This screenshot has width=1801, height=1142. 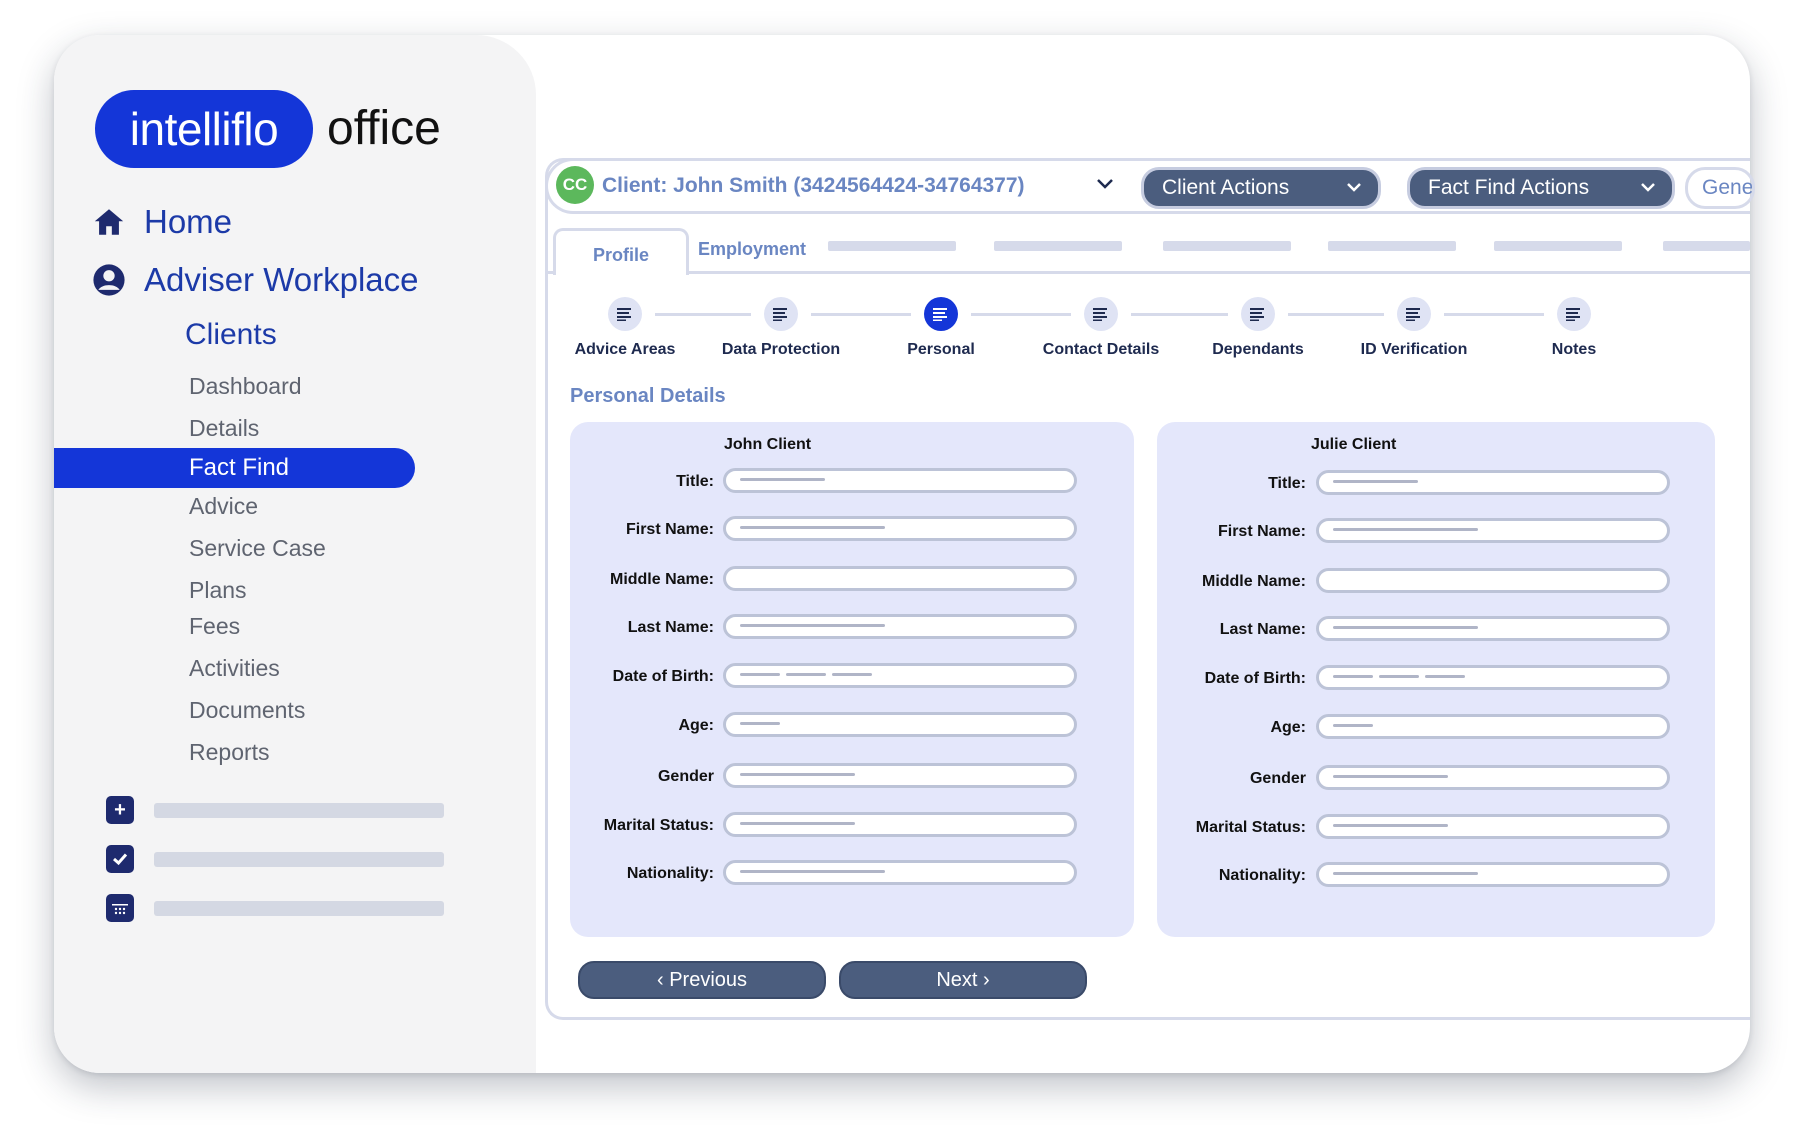 I want to click on step-advice-areas, so click(x=625, y=314).